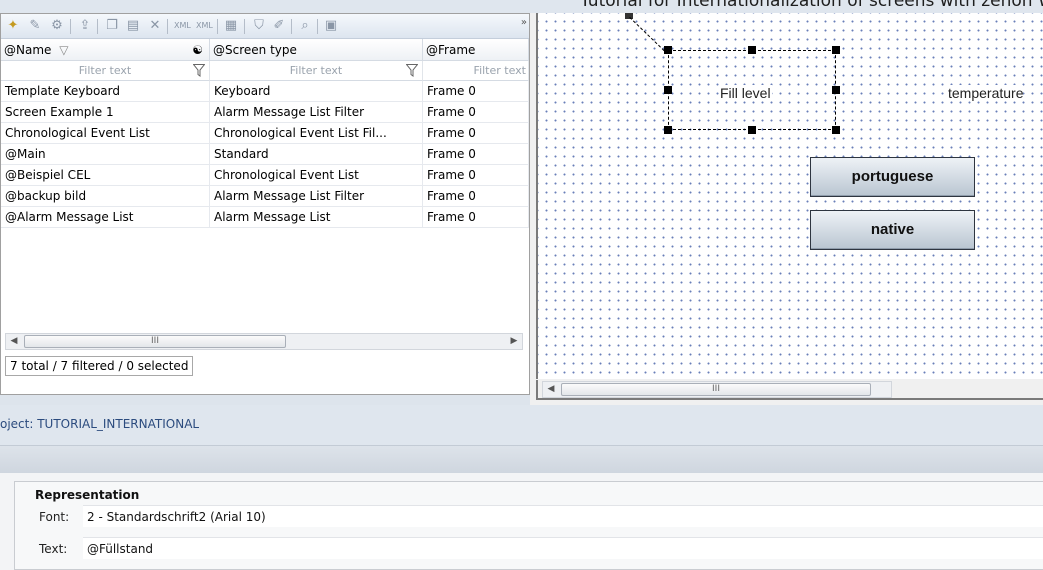 The image size is (1043, 570). I want to click on cell-name: Template Keyboard, so click(105, 91).